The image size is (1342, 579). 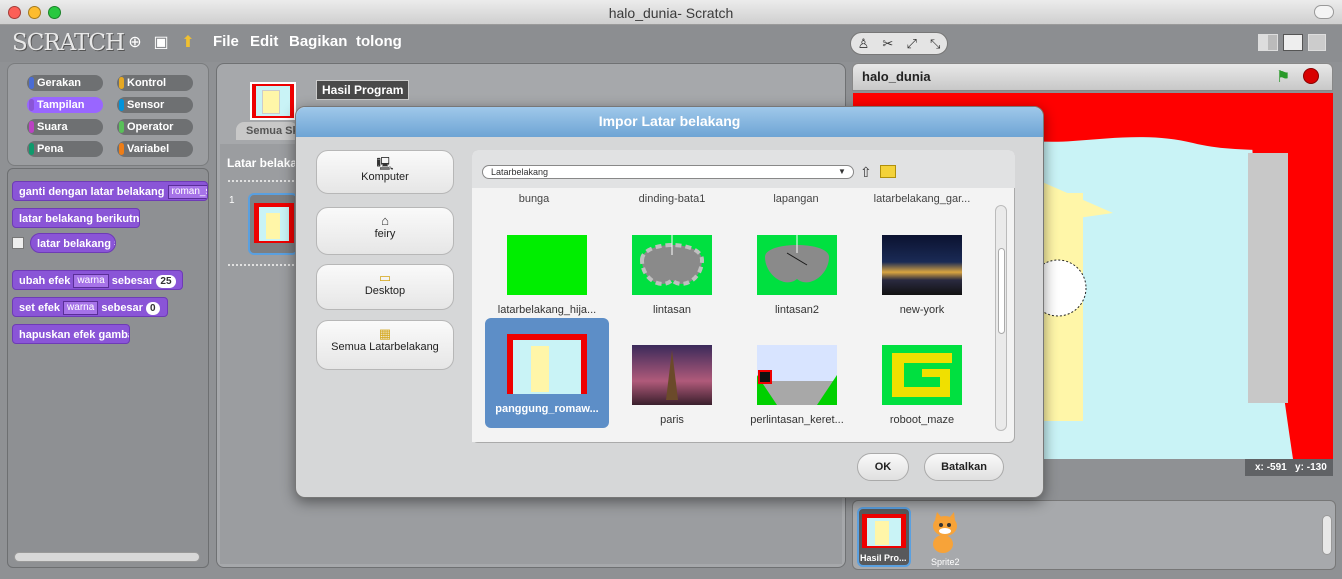 What do you see at coordinates (273, 101) in the screenshot?
I see `current-sprite-thumbnail` at bounding box center [273, 101].